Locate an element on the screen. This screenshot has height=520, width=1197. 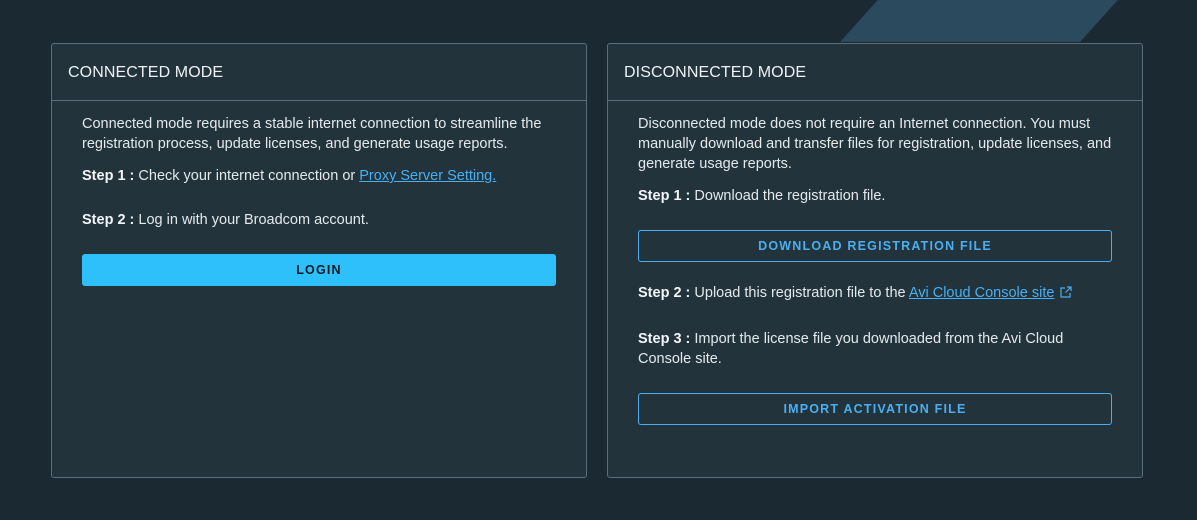
step-text: Log in with your Broadcom account. is located at coordinates (251, 220).